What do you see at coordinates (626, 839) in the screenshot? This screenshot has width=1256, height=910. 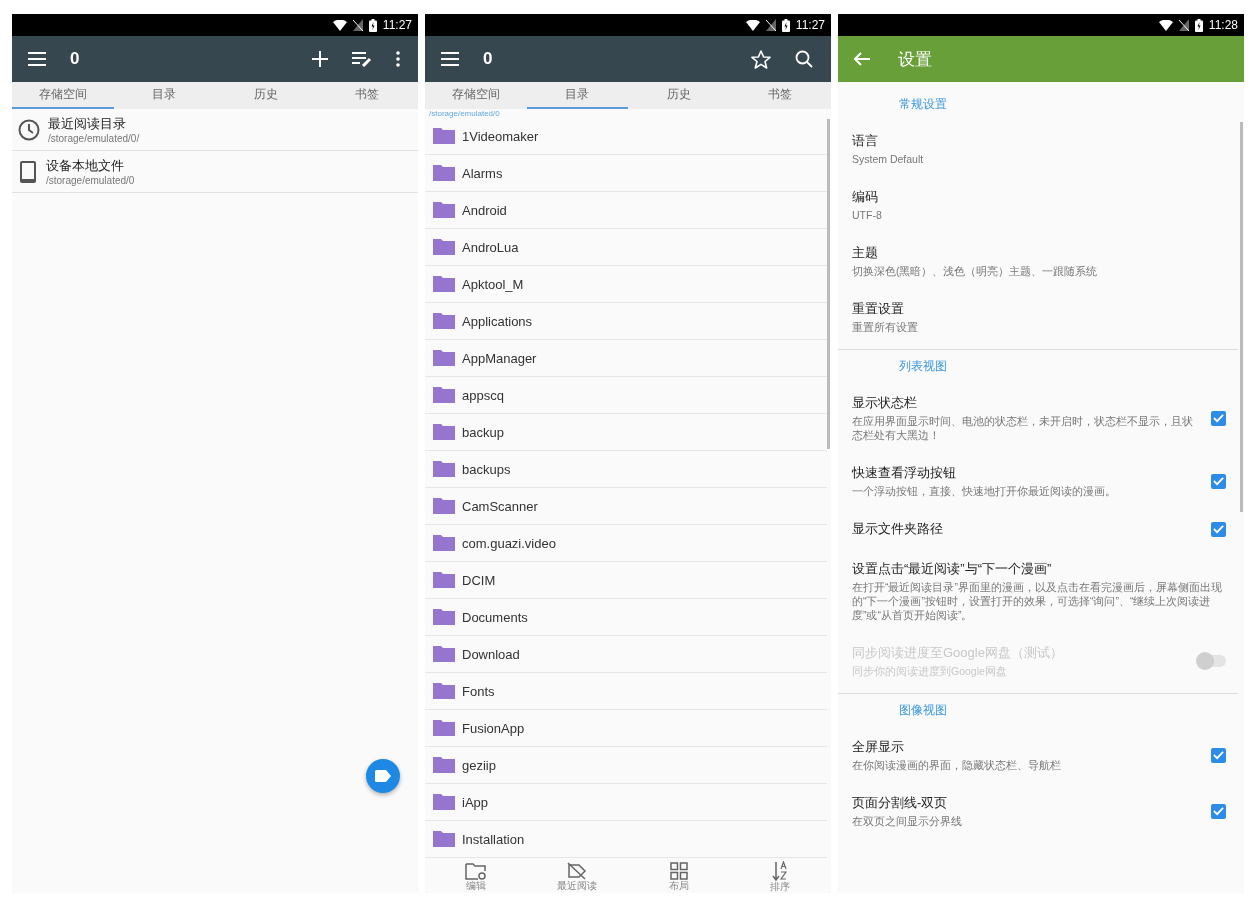 I see `folder-item: Installation` at bounding box center [626, 839].